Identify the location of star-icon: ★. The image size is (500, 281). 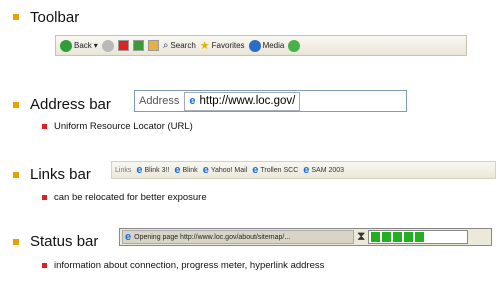
(204, 46).